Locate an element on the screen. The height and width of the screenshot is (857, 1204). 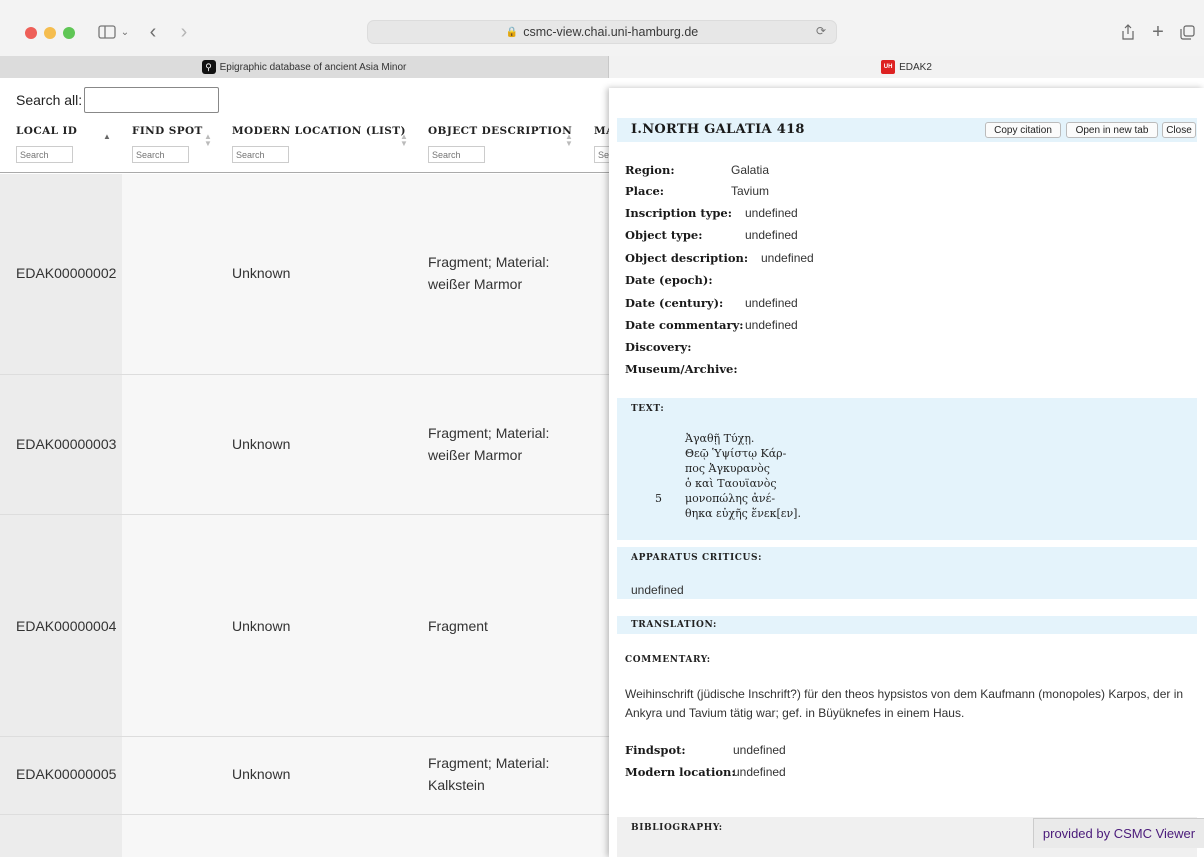
forward-icon: › is located at coordinates (184, 32).